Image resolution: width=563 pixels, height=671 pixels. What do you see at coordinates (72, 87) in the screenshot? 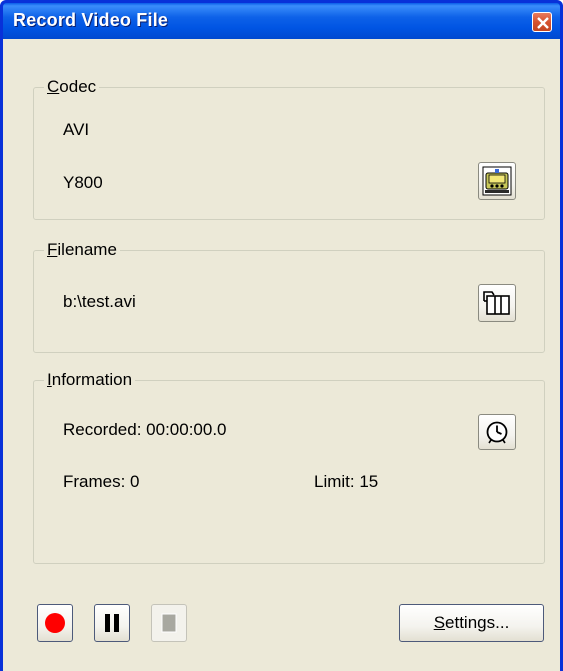
I see `codec-group-title: Codec` at bounding box center [72, 87].